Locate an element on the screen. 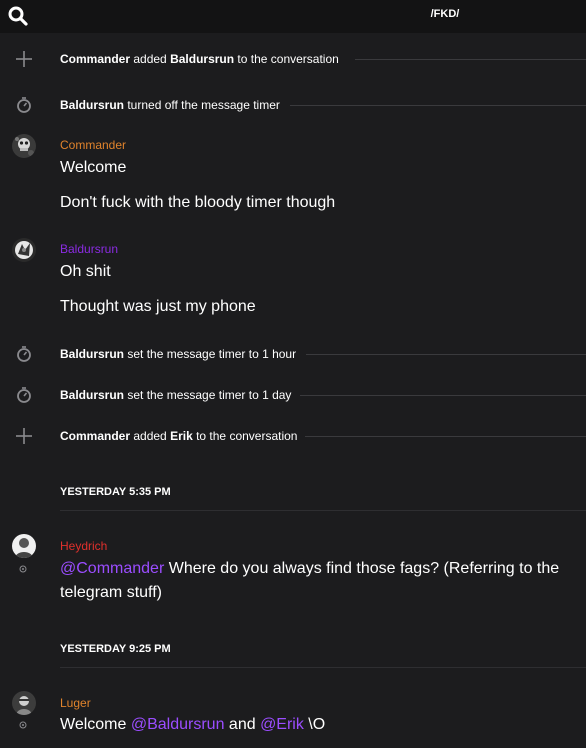 The width and height of the screenshot is (586, 748). top-bar: /FKD/ is located at coordinates (293, 16).